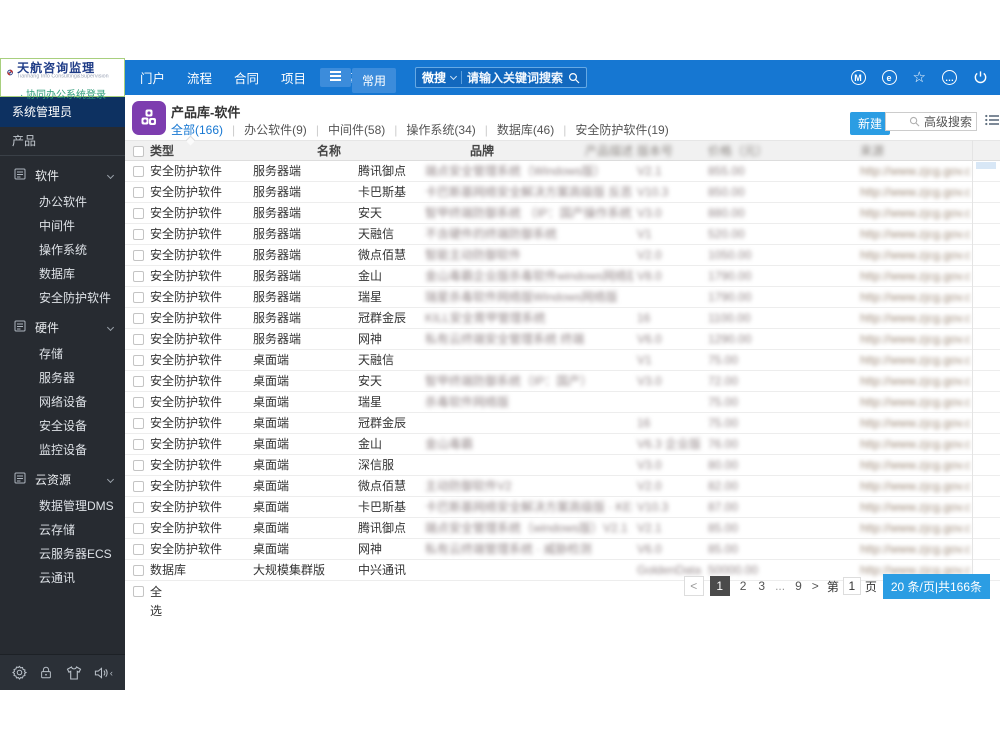 The height and width of the screenshot is (750, 1000). I want to click on sidebar-item-1-1: 服务器, so click(62, 378).